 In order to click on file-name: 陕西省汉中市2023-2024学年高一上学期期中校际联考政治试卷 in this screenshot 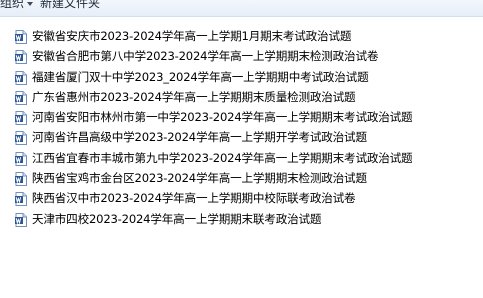, I will do `click(194, 198)`.